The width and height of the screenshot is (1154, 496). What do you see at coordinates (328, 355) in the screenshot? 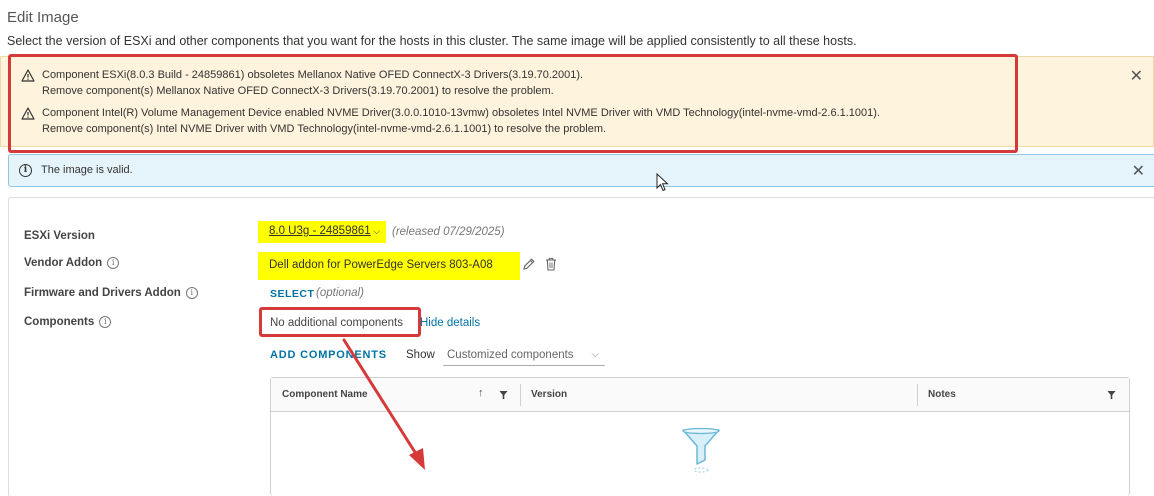
I see `add-components-button: ADD COMPONENTS` at bounding box center [328, 355].